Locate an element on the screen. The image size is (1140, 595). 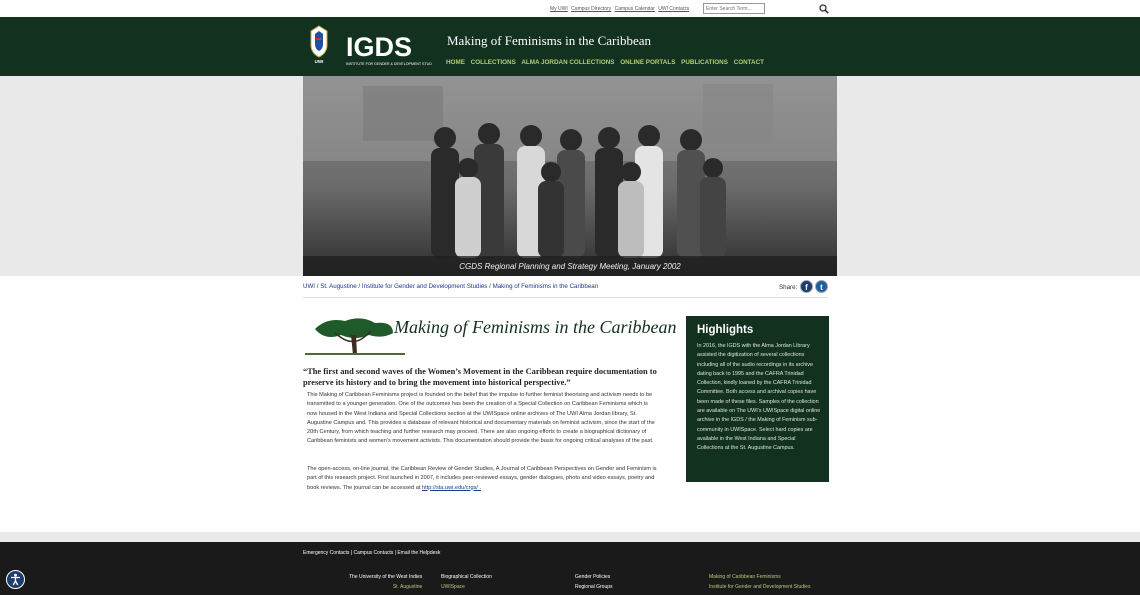
nav-home: HOME is located at coordinates (455, 62).